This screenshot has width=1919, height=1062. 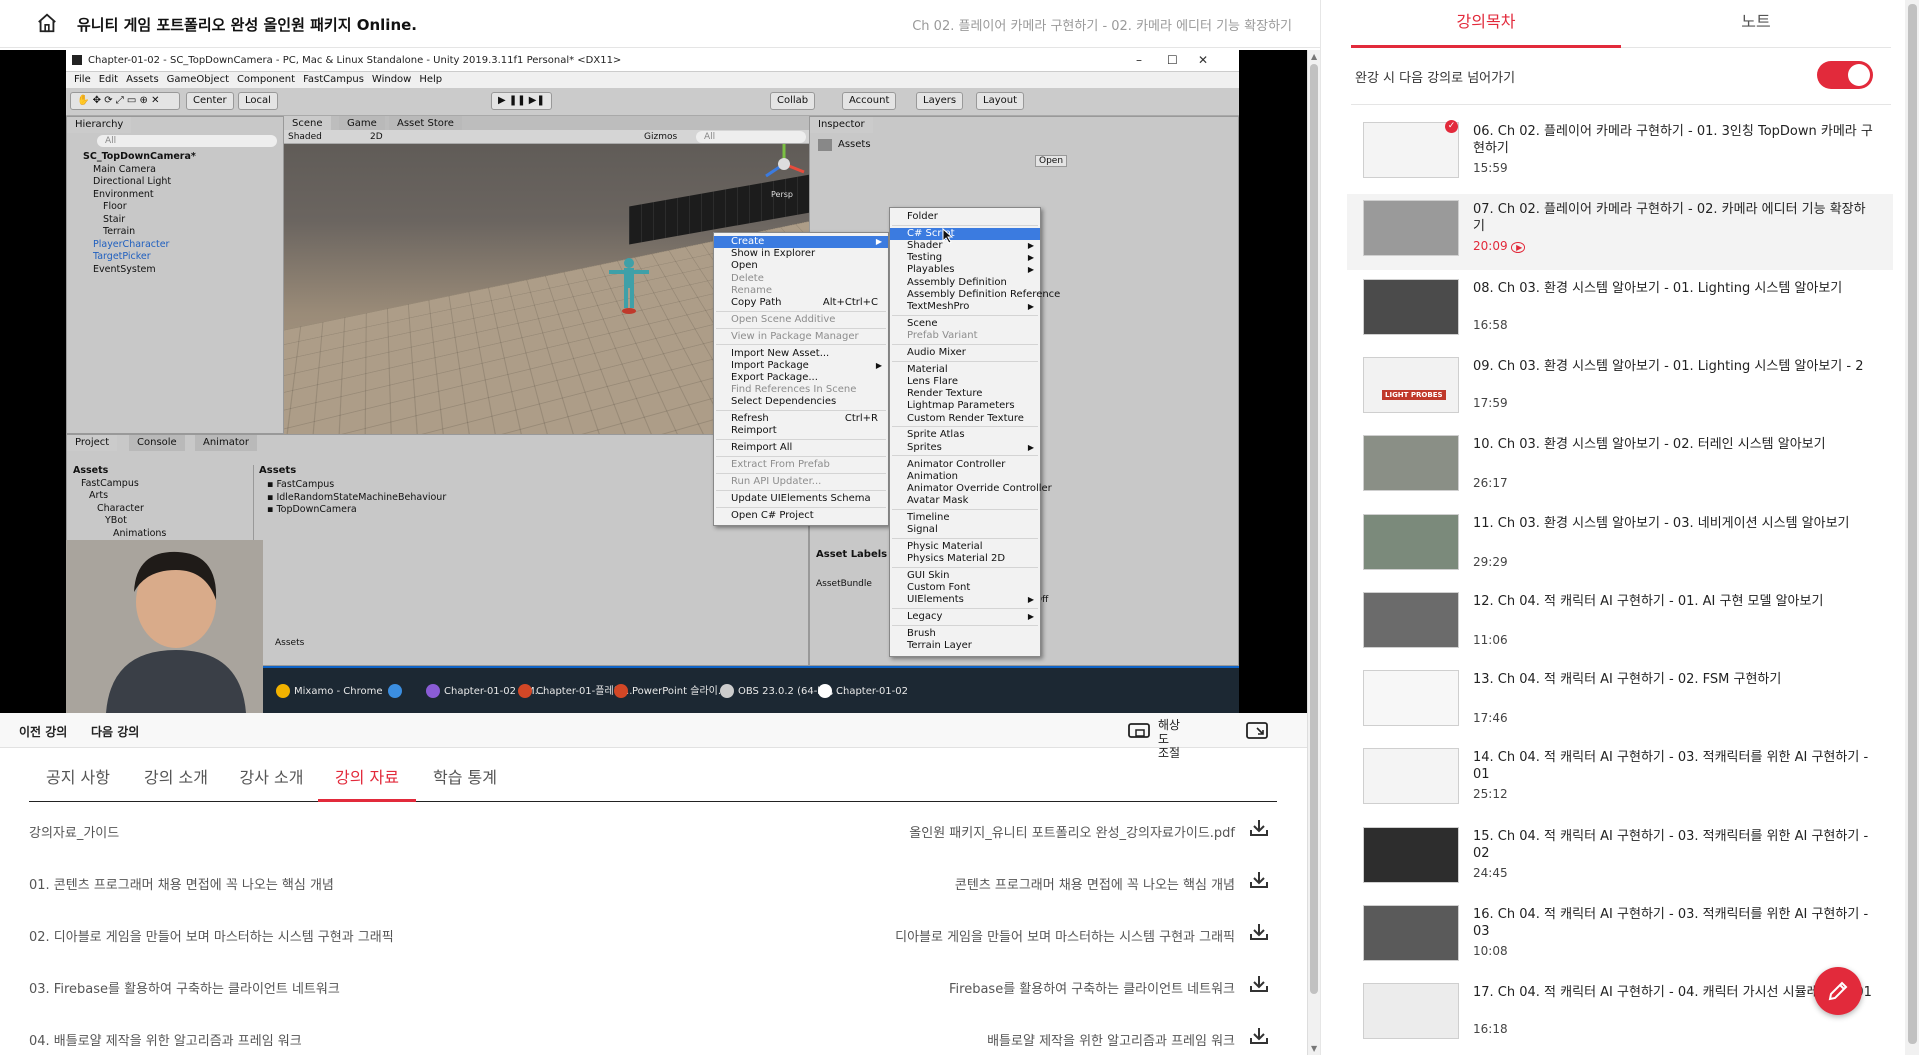 What do you see at coordinates (367, 777) in the screenshot?
I see `tab-4: 강의 자료` at bounding box center [367, 777].